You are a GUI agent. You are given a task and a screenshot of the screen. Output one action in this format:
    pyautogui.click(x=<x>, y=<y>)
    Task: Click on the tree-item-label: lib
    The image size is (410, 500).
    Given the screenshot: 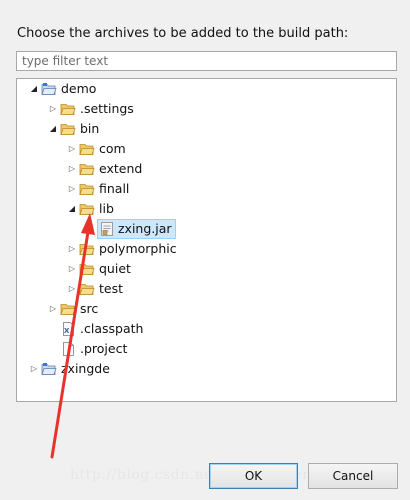 What is the action you would take?
    pyautogui.click(x=106, y=208)
    